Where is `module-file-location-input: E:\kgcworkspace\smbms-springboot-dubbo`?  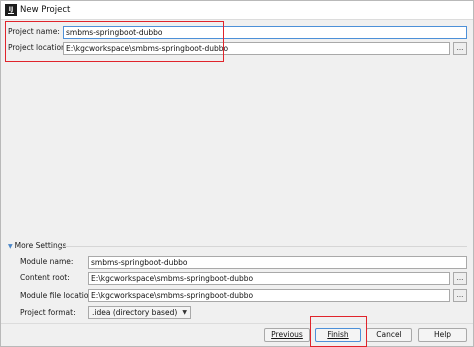
module-file-location-input: E:\kgcworkspace\smbms-springboot-dubbo is located at coordinates (269, 295).